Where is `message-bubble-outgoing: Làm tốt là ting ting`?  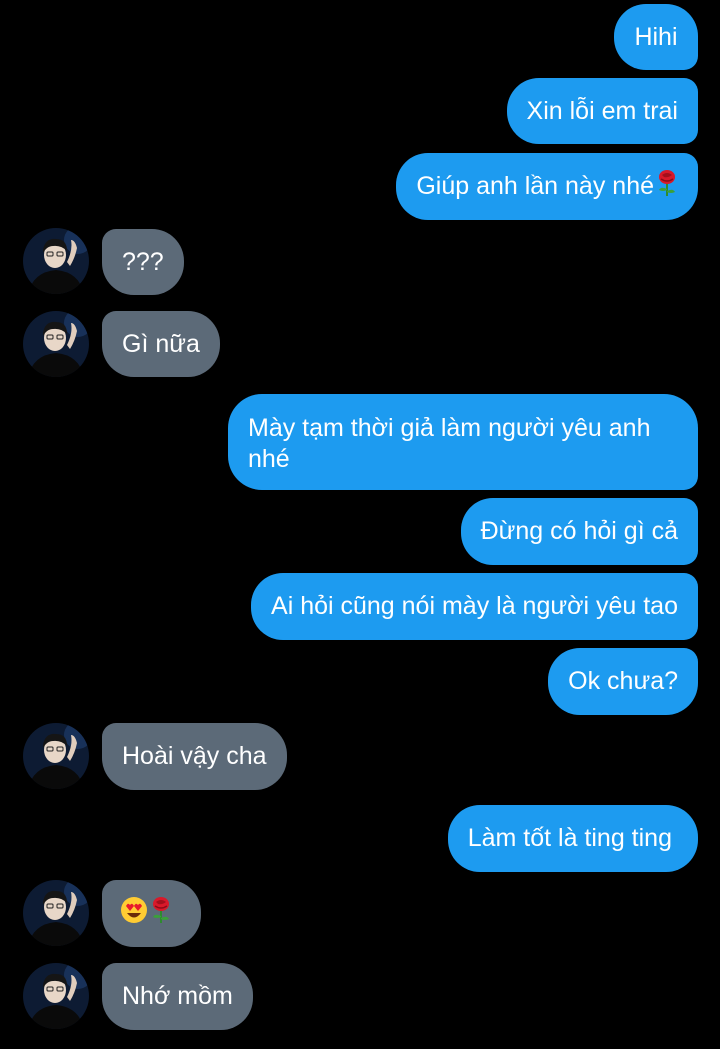
message-bubble-outgoing: Làm tốt là ting ting is located at coordinates (572, 838).